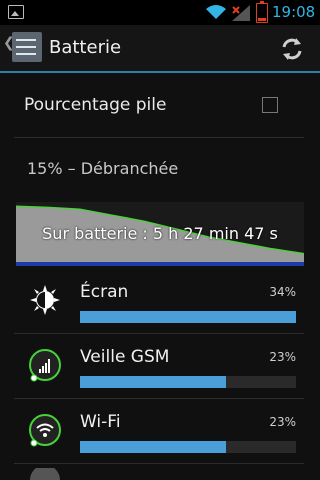  What do you see at coordinates (16, 12) in the screenshot?
I see `image-notification-icon` at bounding box center [16, 12].